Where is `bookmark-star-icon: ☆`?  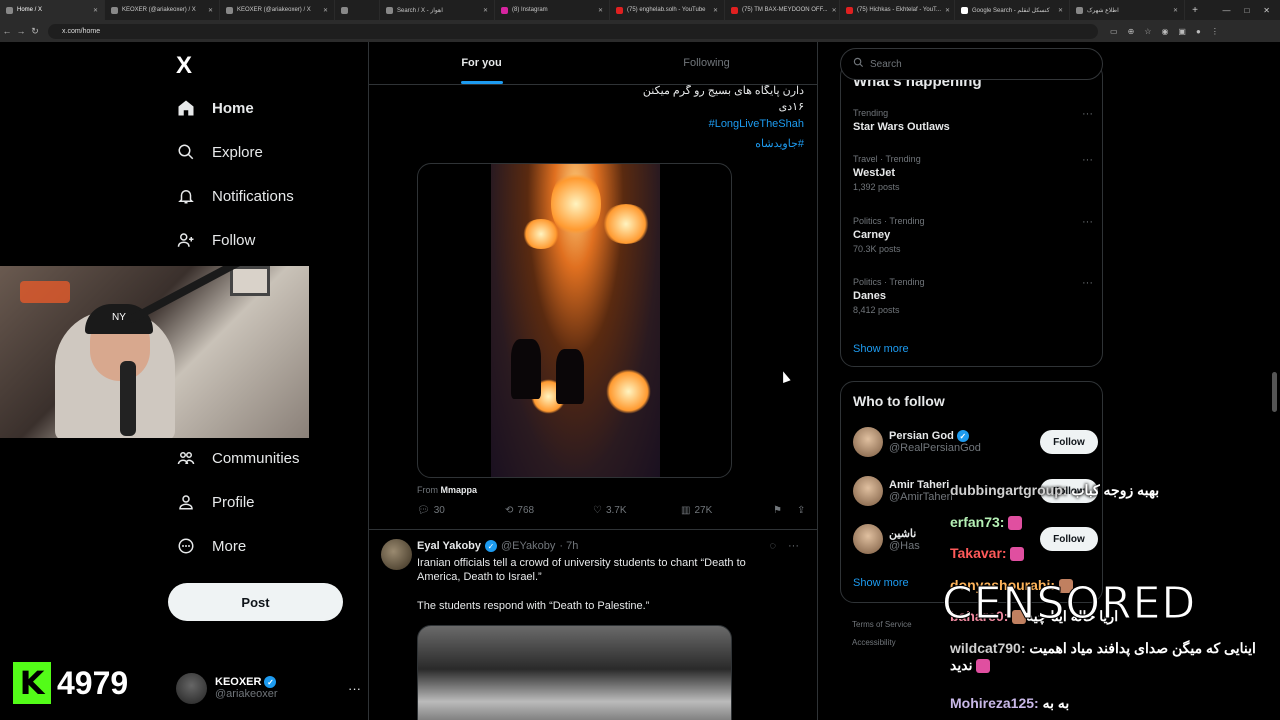
bookmark-star-icon: ☆ is located at coordinates (1147, 31).